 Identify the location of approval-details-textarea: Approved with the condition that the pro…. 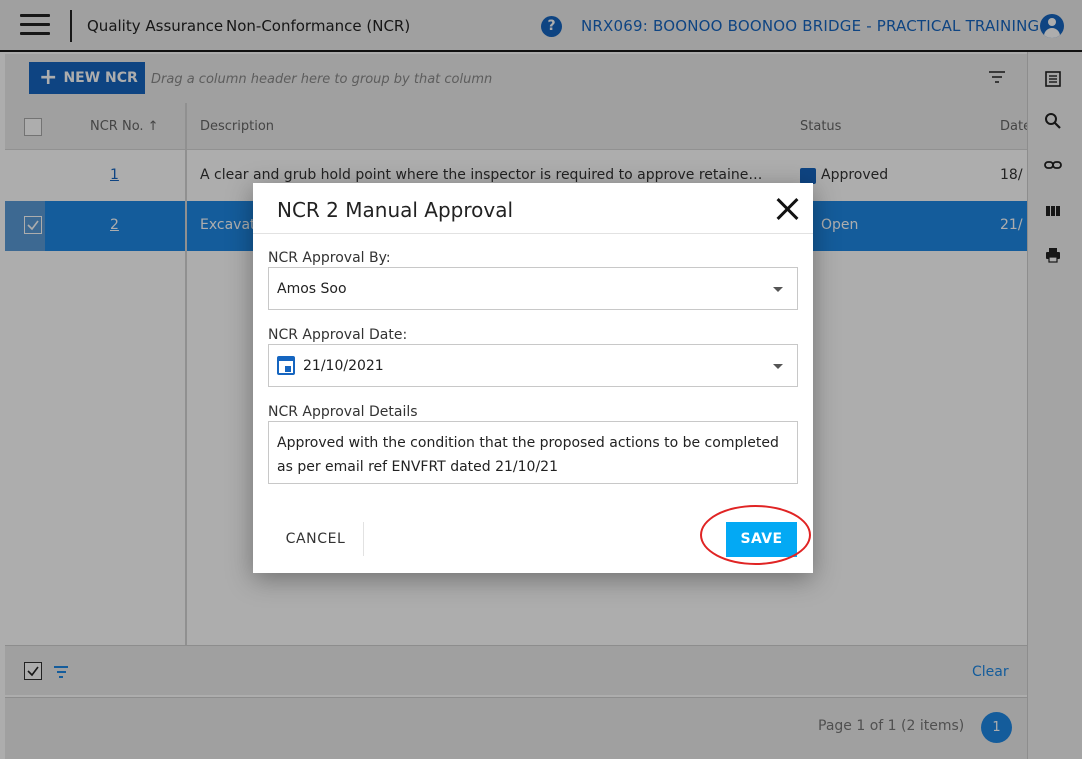
(533, 452).